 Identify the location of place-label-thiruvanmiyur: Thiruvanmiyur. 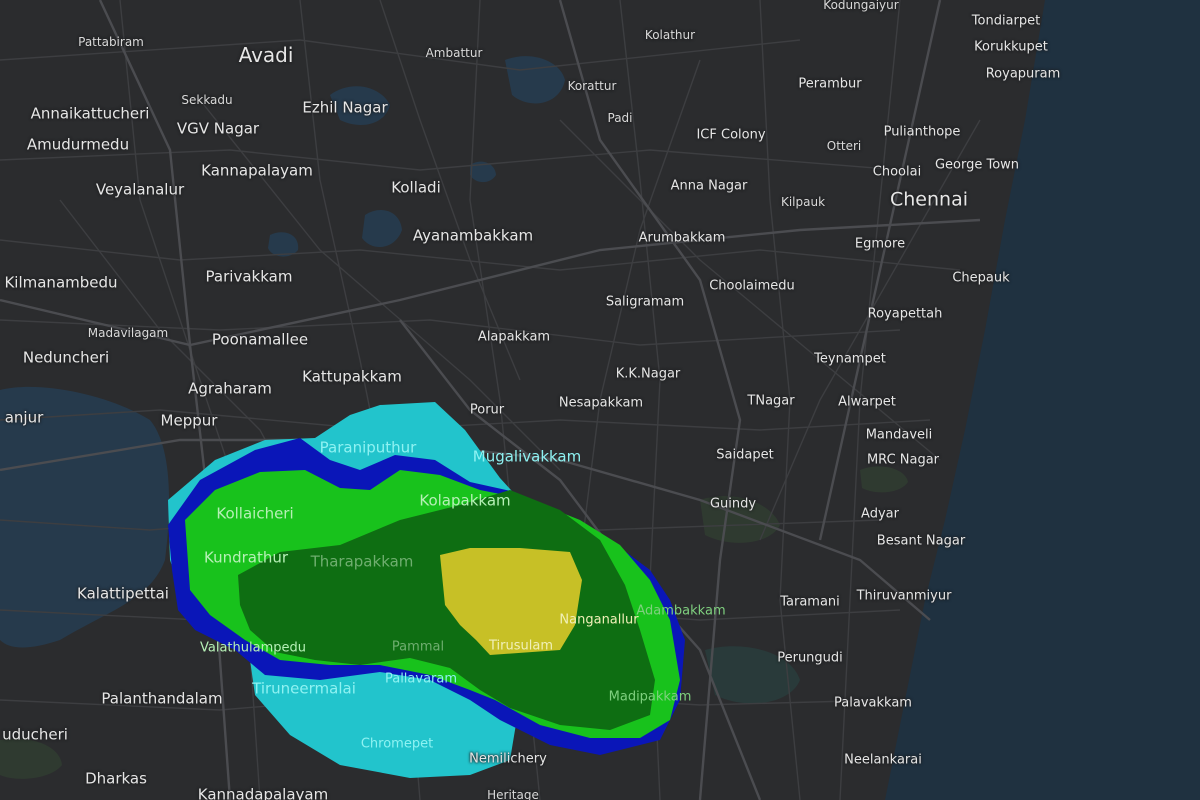
(904, 596).